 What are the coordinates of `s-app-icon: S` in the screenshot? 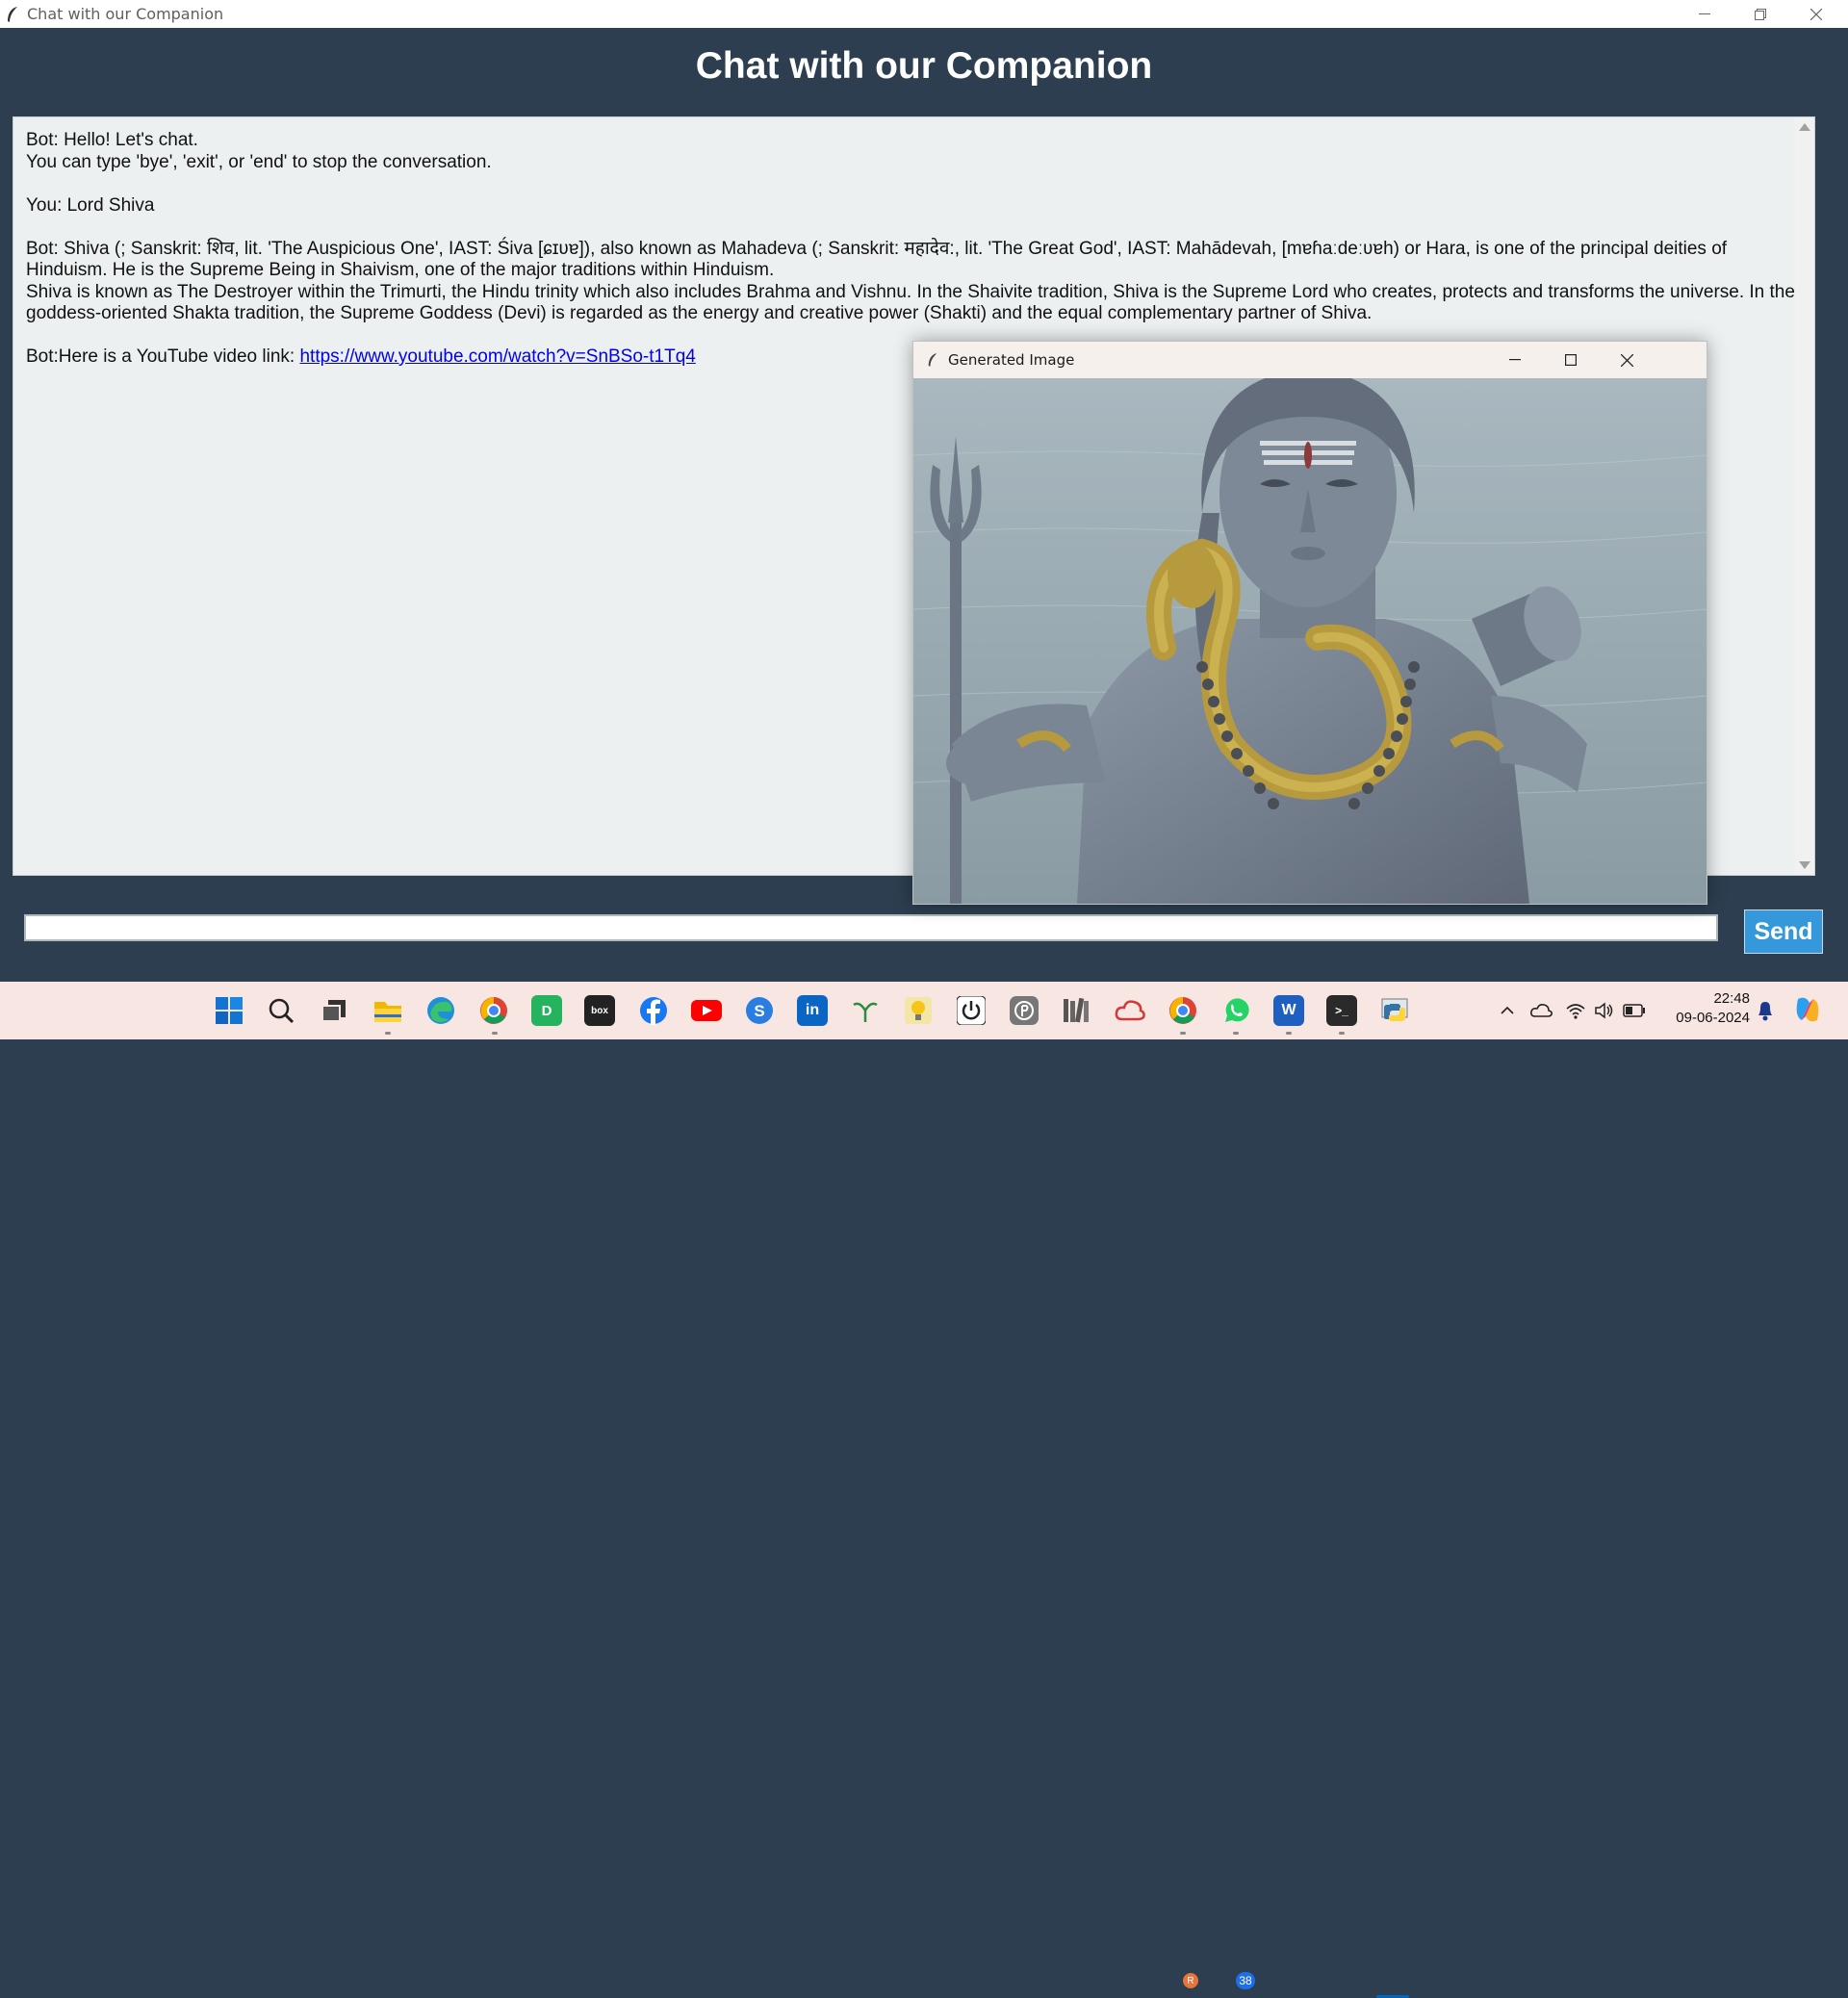 It's located at (759, 1010).